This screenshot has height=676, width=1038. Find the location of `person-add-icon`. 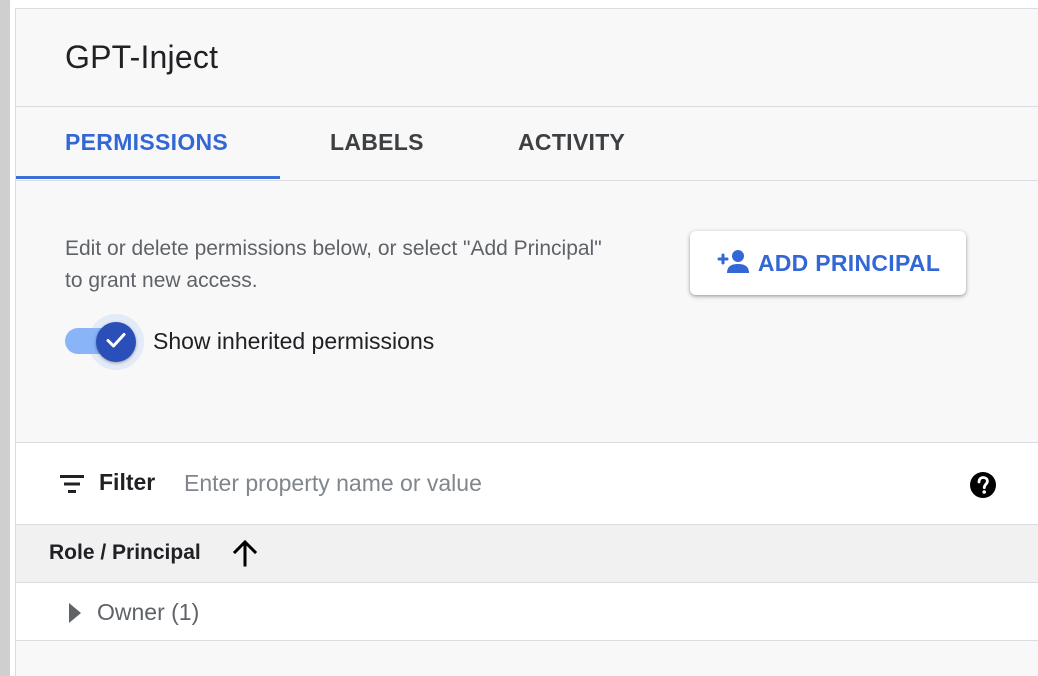

person-add-icon is located at coordinates (733, 263).